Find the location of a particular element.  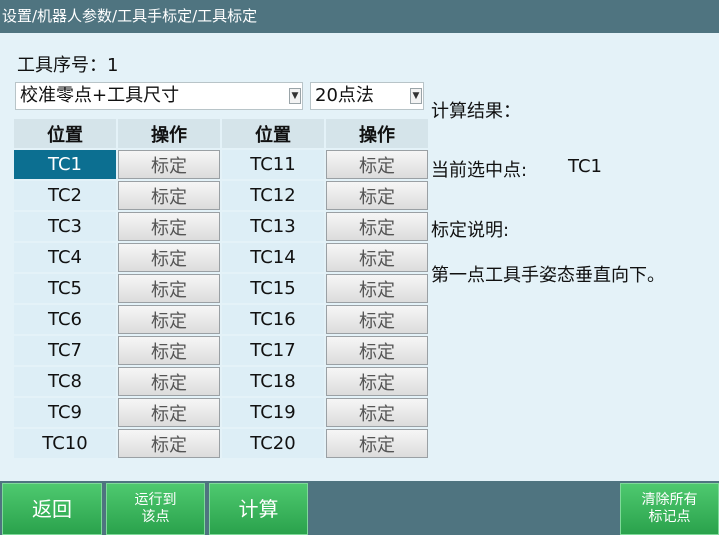

table-row: TC2 标定 TC12 标定 is located at coordinates (221, 195).